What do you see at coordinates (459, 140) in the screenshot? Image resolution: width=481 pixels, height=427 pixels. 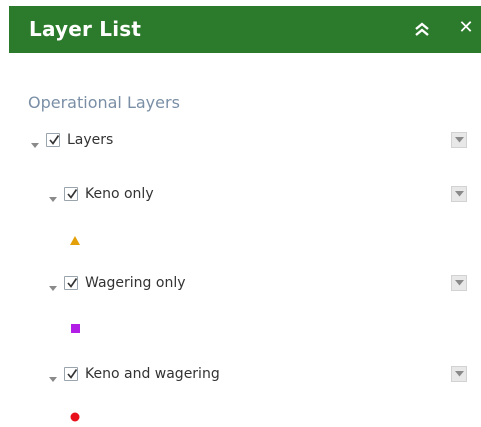 I see `layer-menu-button-layers` at bounding box center [459, 140].